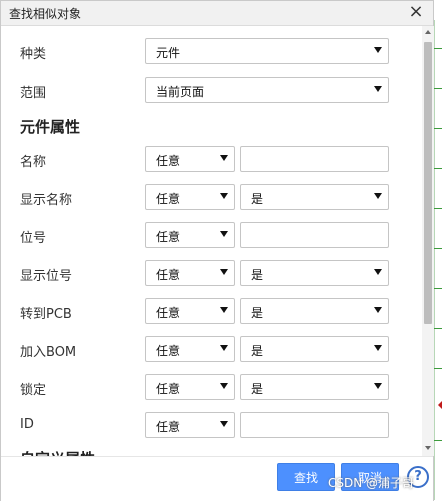  I want to click on display-designator-condition-select: 任意, so click(190, 273).